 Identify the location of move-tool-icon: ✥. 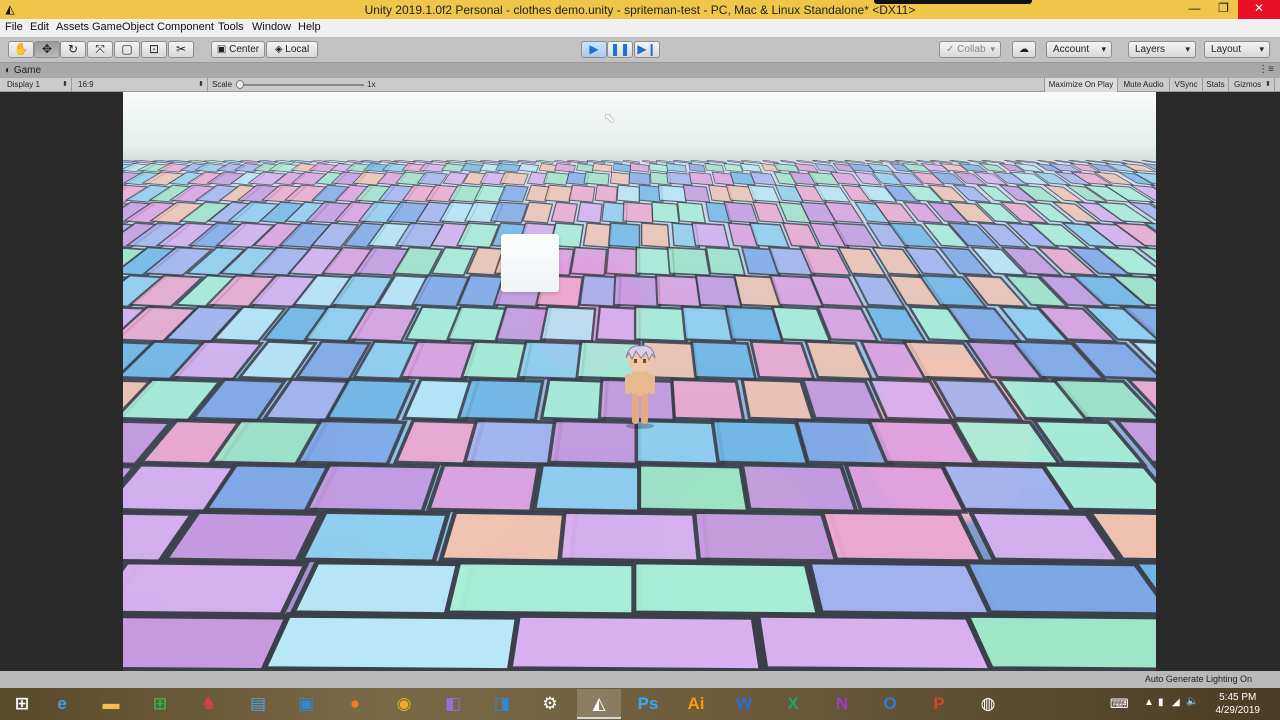
(47, 49).